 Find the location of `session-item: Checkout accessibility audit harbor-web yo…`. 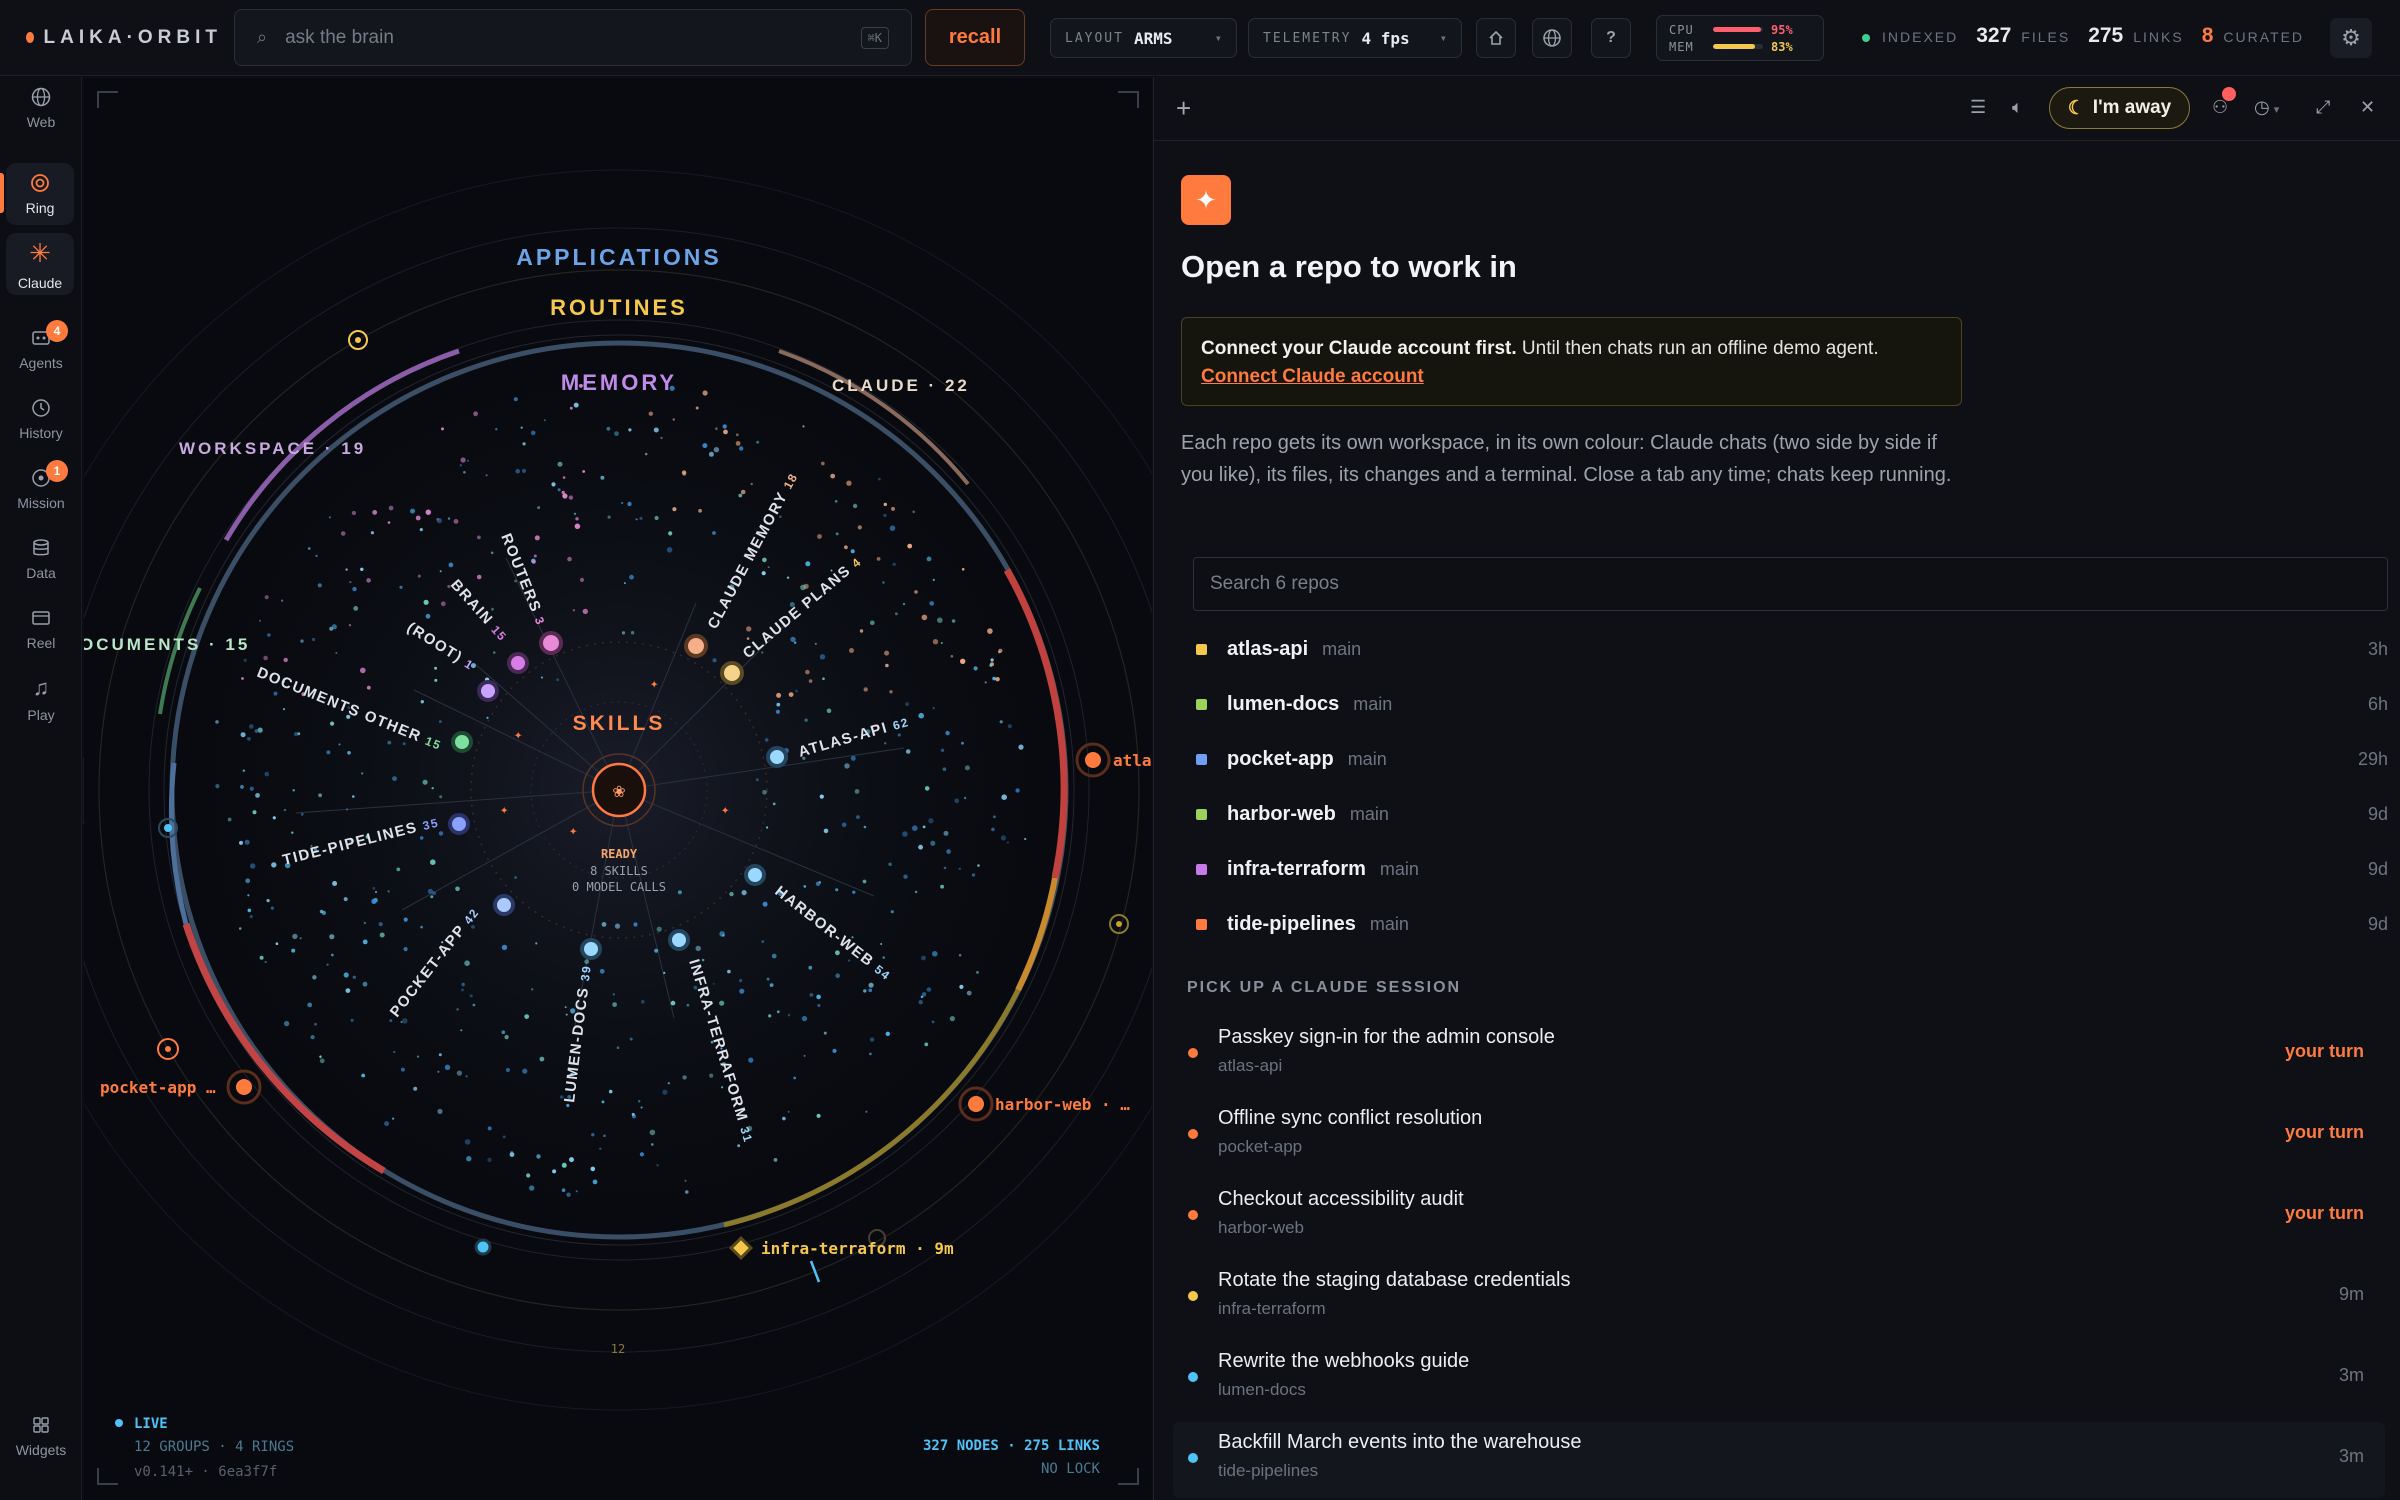

session-item: Checkout accessibility audit harbor-web yo… is located at coordinates (1779, 1217).